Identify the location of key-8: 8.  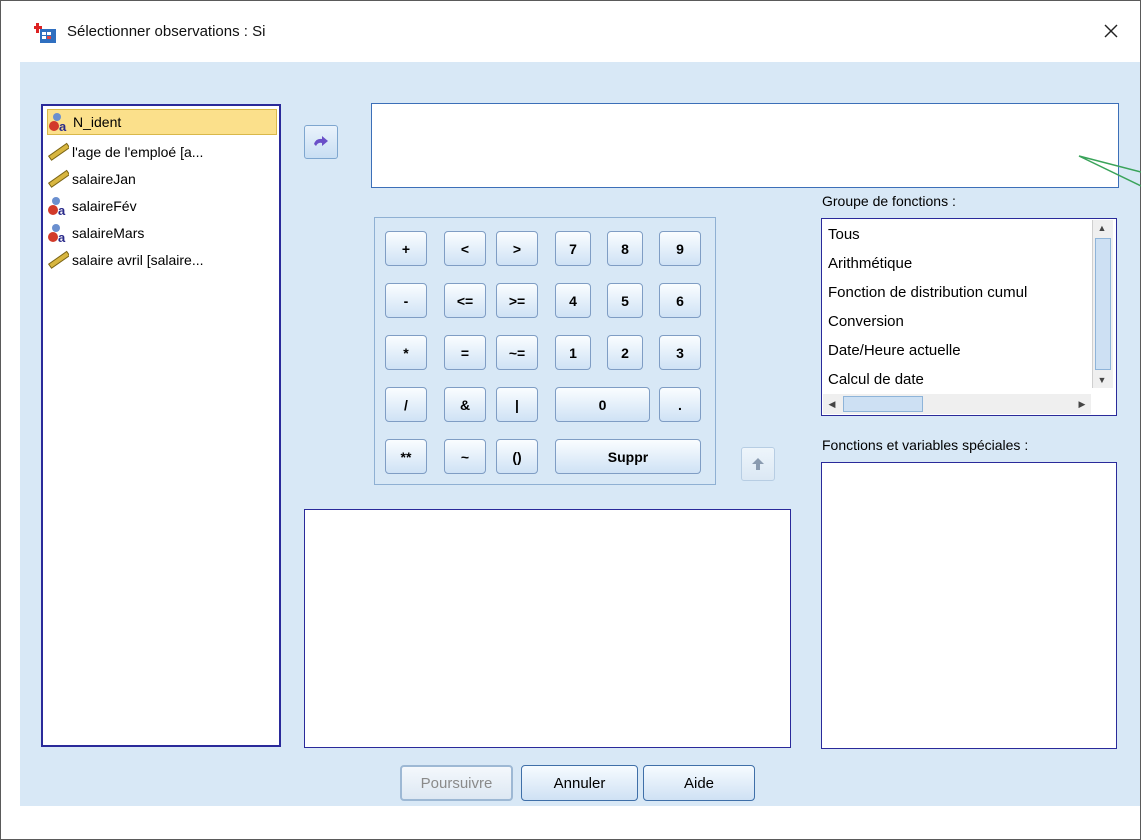
(625, 248).